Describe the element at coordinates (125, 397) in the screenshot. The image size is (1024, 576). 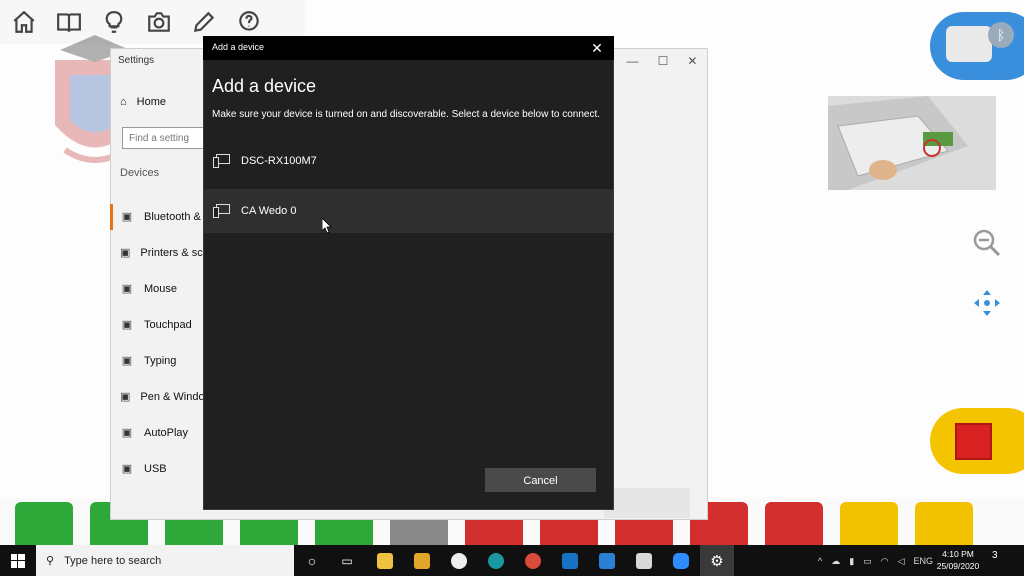
I see `pen-icon: ▣` at that location.